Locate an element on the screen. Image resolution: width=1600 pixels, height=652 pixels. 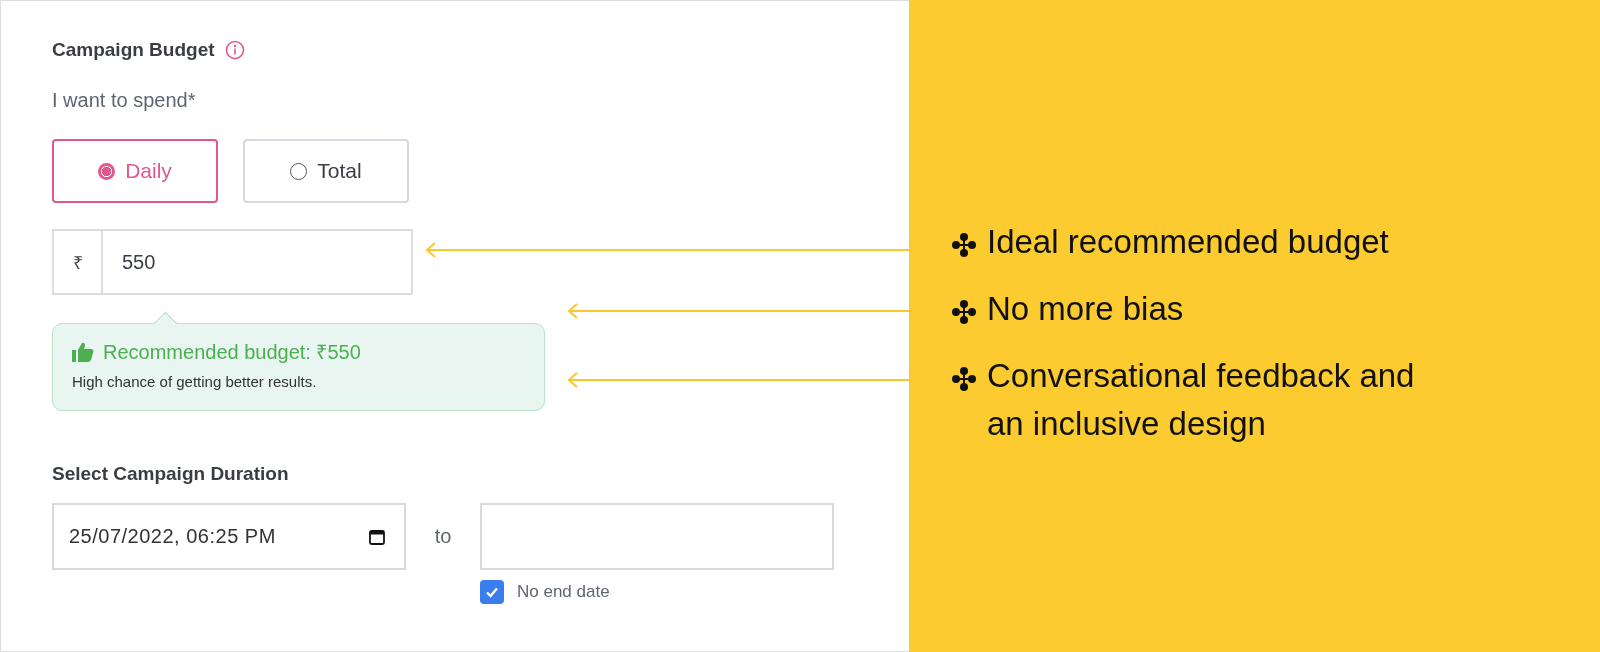
checkbox-label: No end date is located at coordinates (563, 592).